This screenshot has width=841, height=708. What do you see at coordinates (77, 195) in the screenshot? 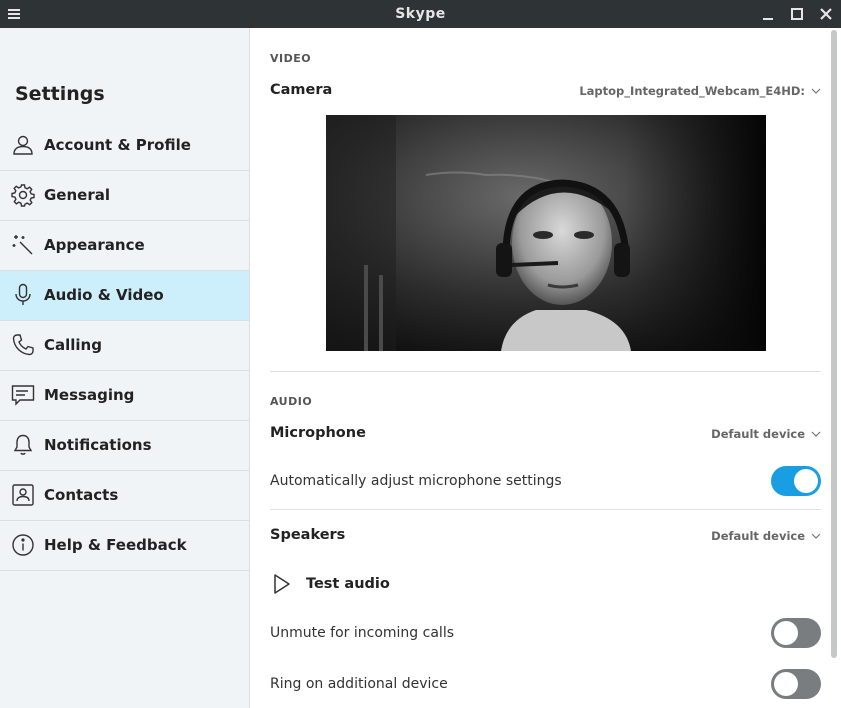
I see `sidebar-item-label: General` at bounding box center [77, 195].